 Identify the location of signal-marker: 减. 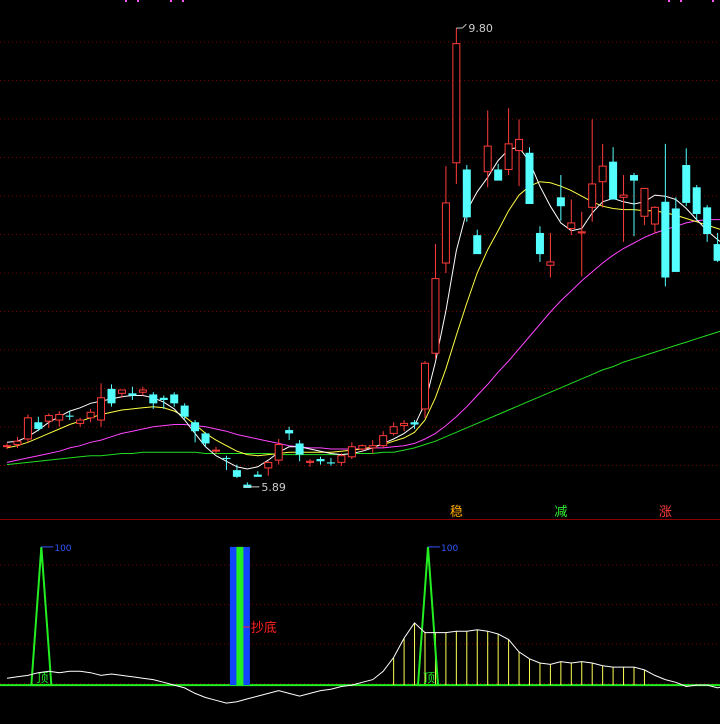
(560, 512).